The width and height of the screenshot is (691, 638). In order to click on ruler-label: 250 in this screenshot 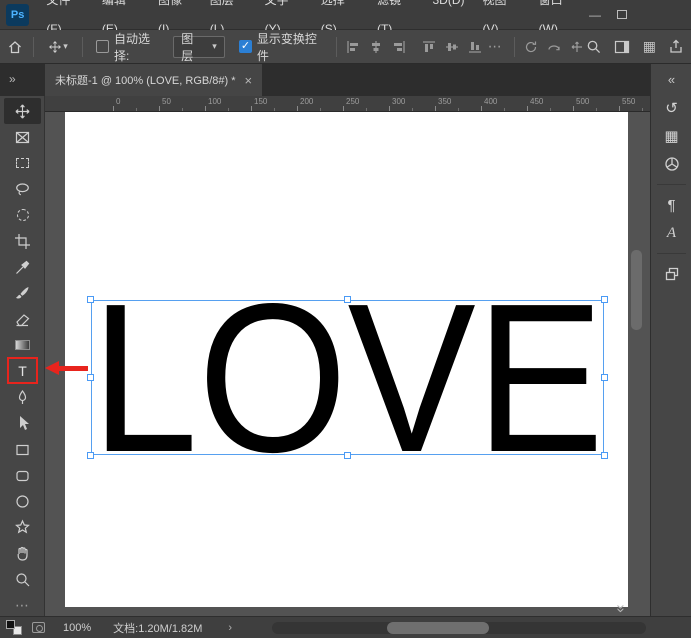, I will do `click(353, 101)`.